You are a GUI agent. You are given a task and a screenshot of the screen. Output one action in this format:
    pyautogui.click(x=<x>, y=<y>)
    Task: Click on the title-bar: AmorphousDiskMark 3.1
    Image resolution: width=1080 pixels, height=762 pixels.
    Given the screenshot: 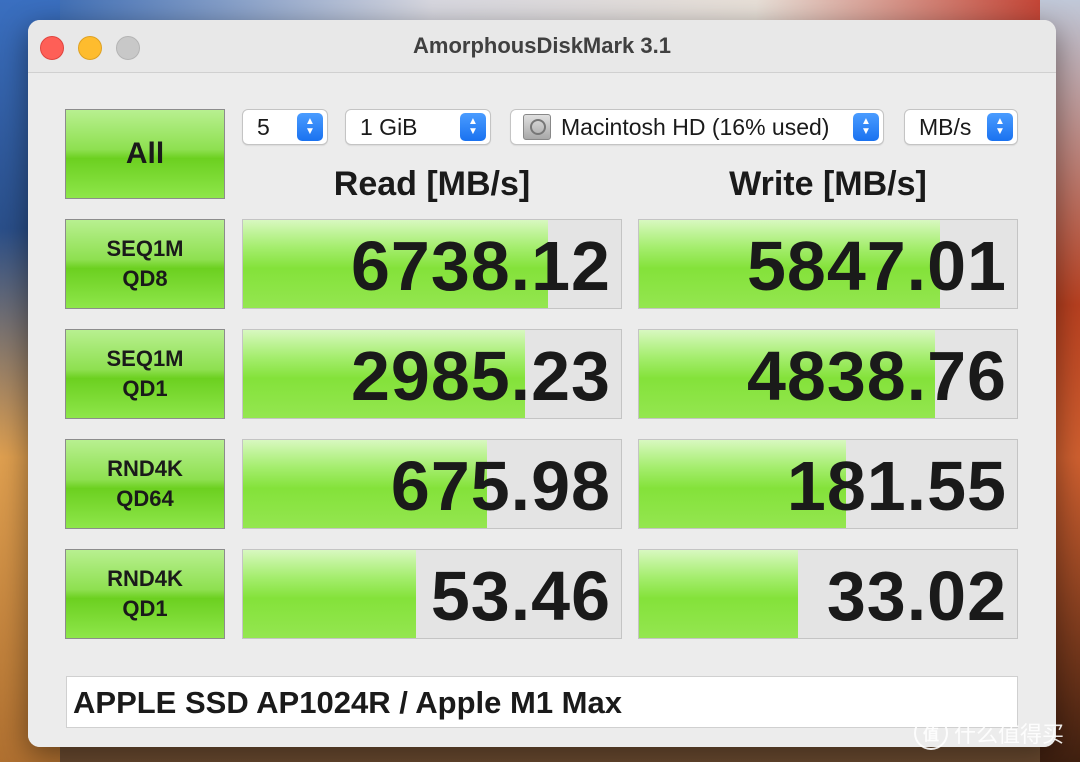 What is the action you would take?
    pyautogui.click(x=542, y=46)
    